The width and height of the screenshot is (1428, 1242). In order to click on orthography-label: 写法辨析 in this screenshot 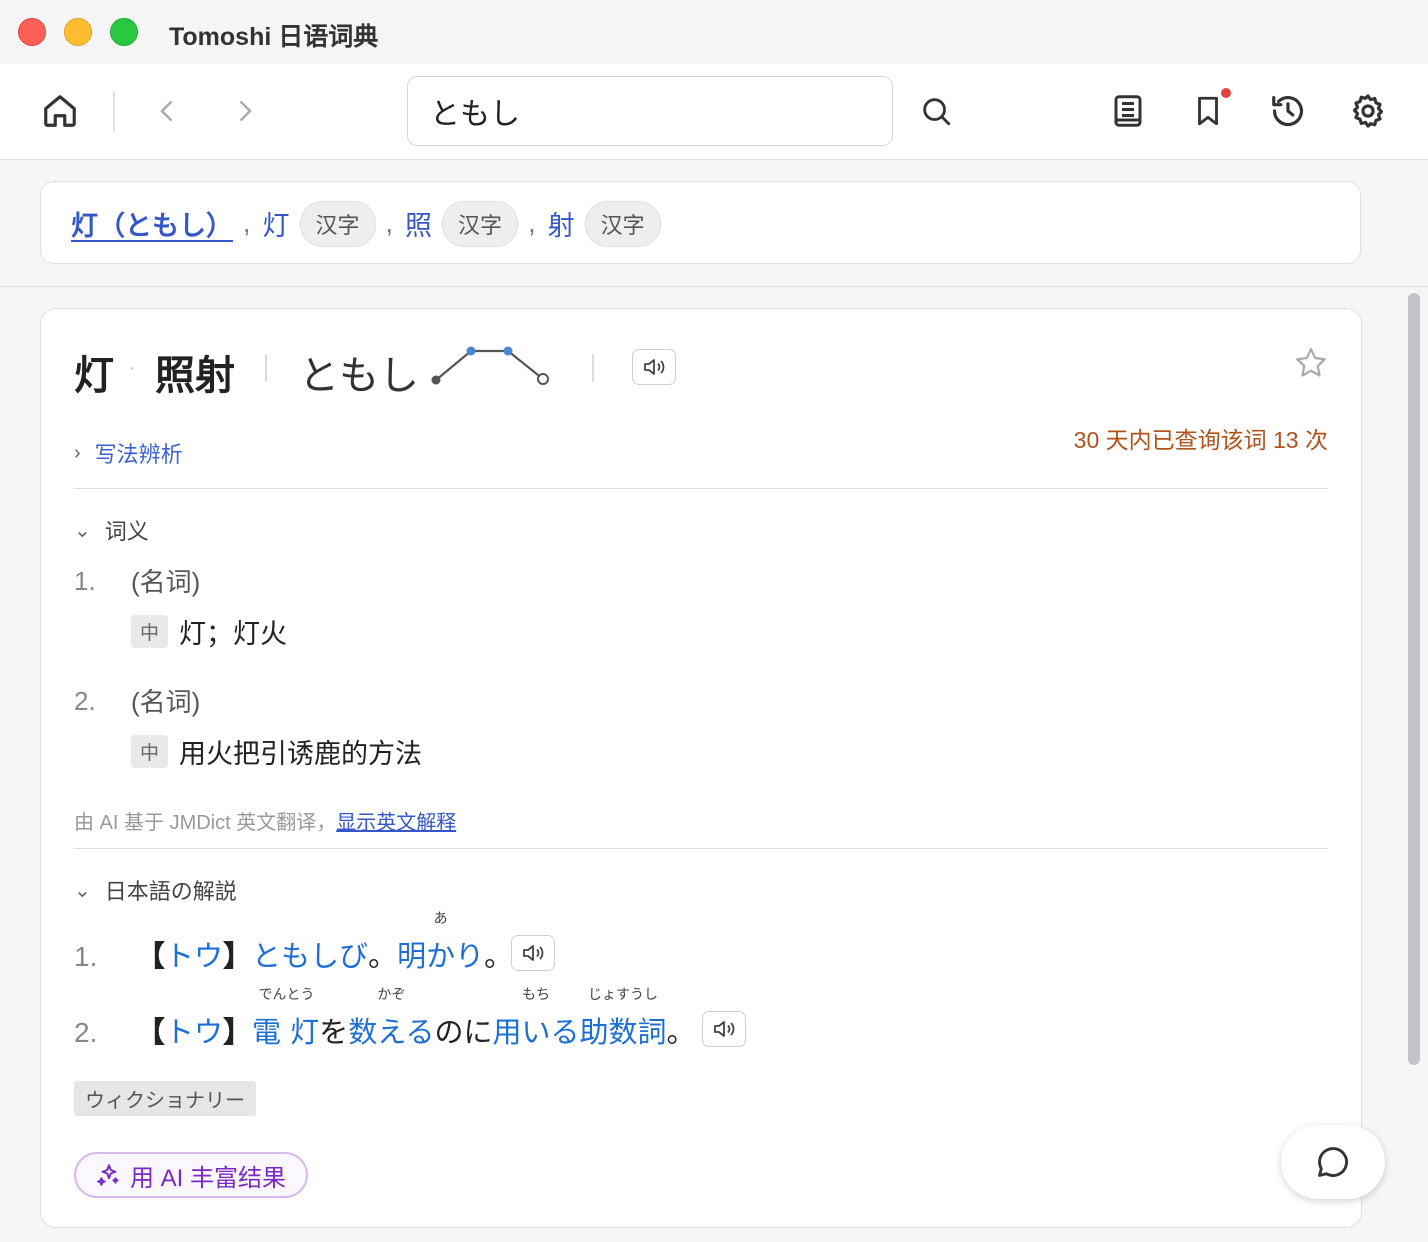, I will do `click(138, 454)`.